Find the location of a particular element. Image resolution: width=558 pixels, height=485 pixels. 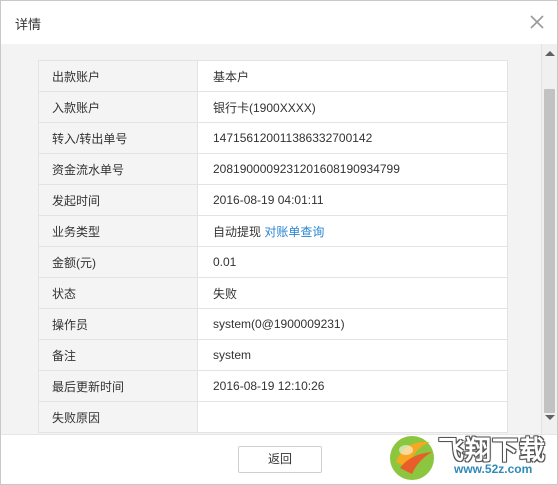

table-row: 入款账户 银行卡(1900XXXX) is located at coordinates (273, 107).